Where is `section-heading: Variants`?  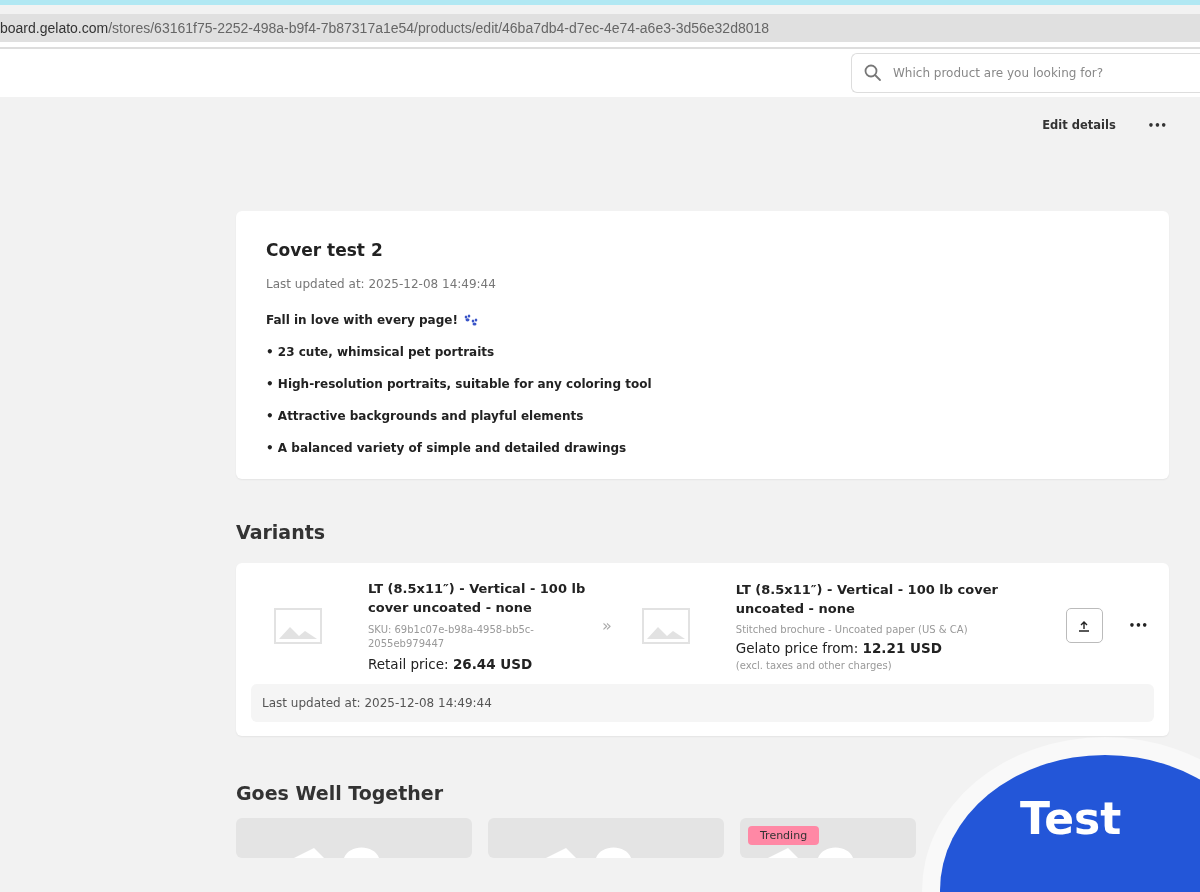
section-heading: Variants is located at coordinates (281, 532).